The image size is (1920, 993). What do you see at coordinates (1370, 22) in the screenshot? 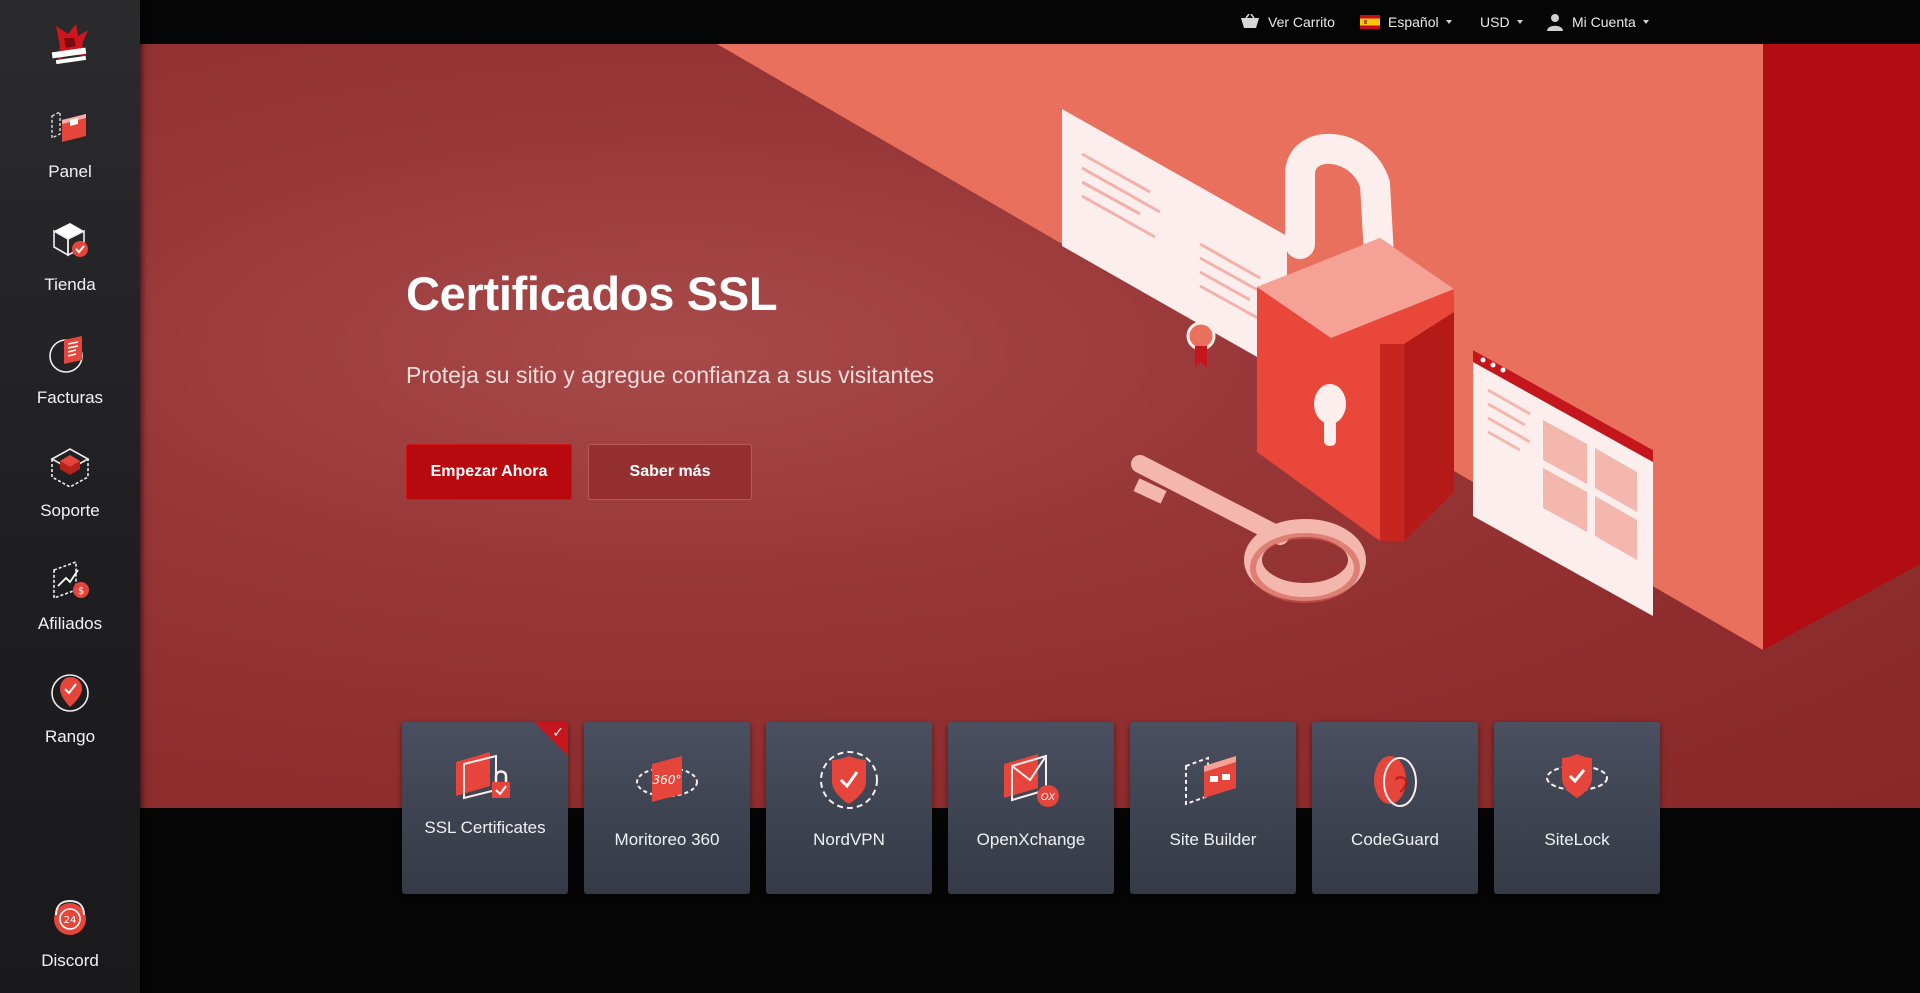
I see `spain-flag-icon` at bounding box center [1370, 22].